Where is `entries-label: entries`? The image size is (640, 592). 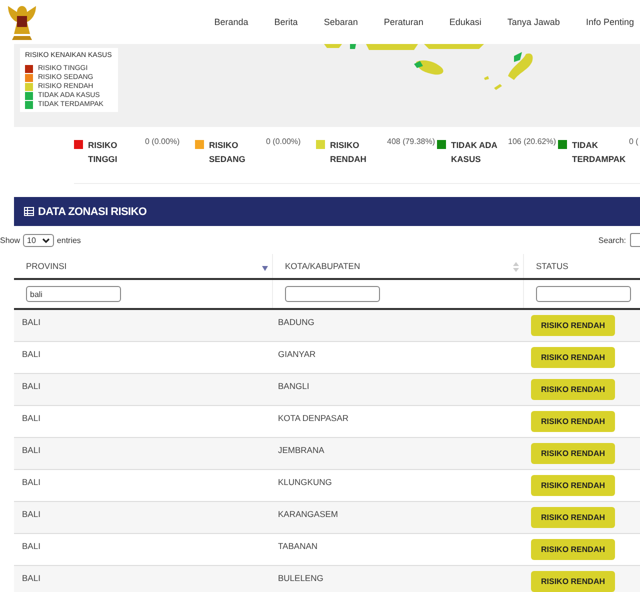 entries-label: entries is located at coordinates (68, 240).